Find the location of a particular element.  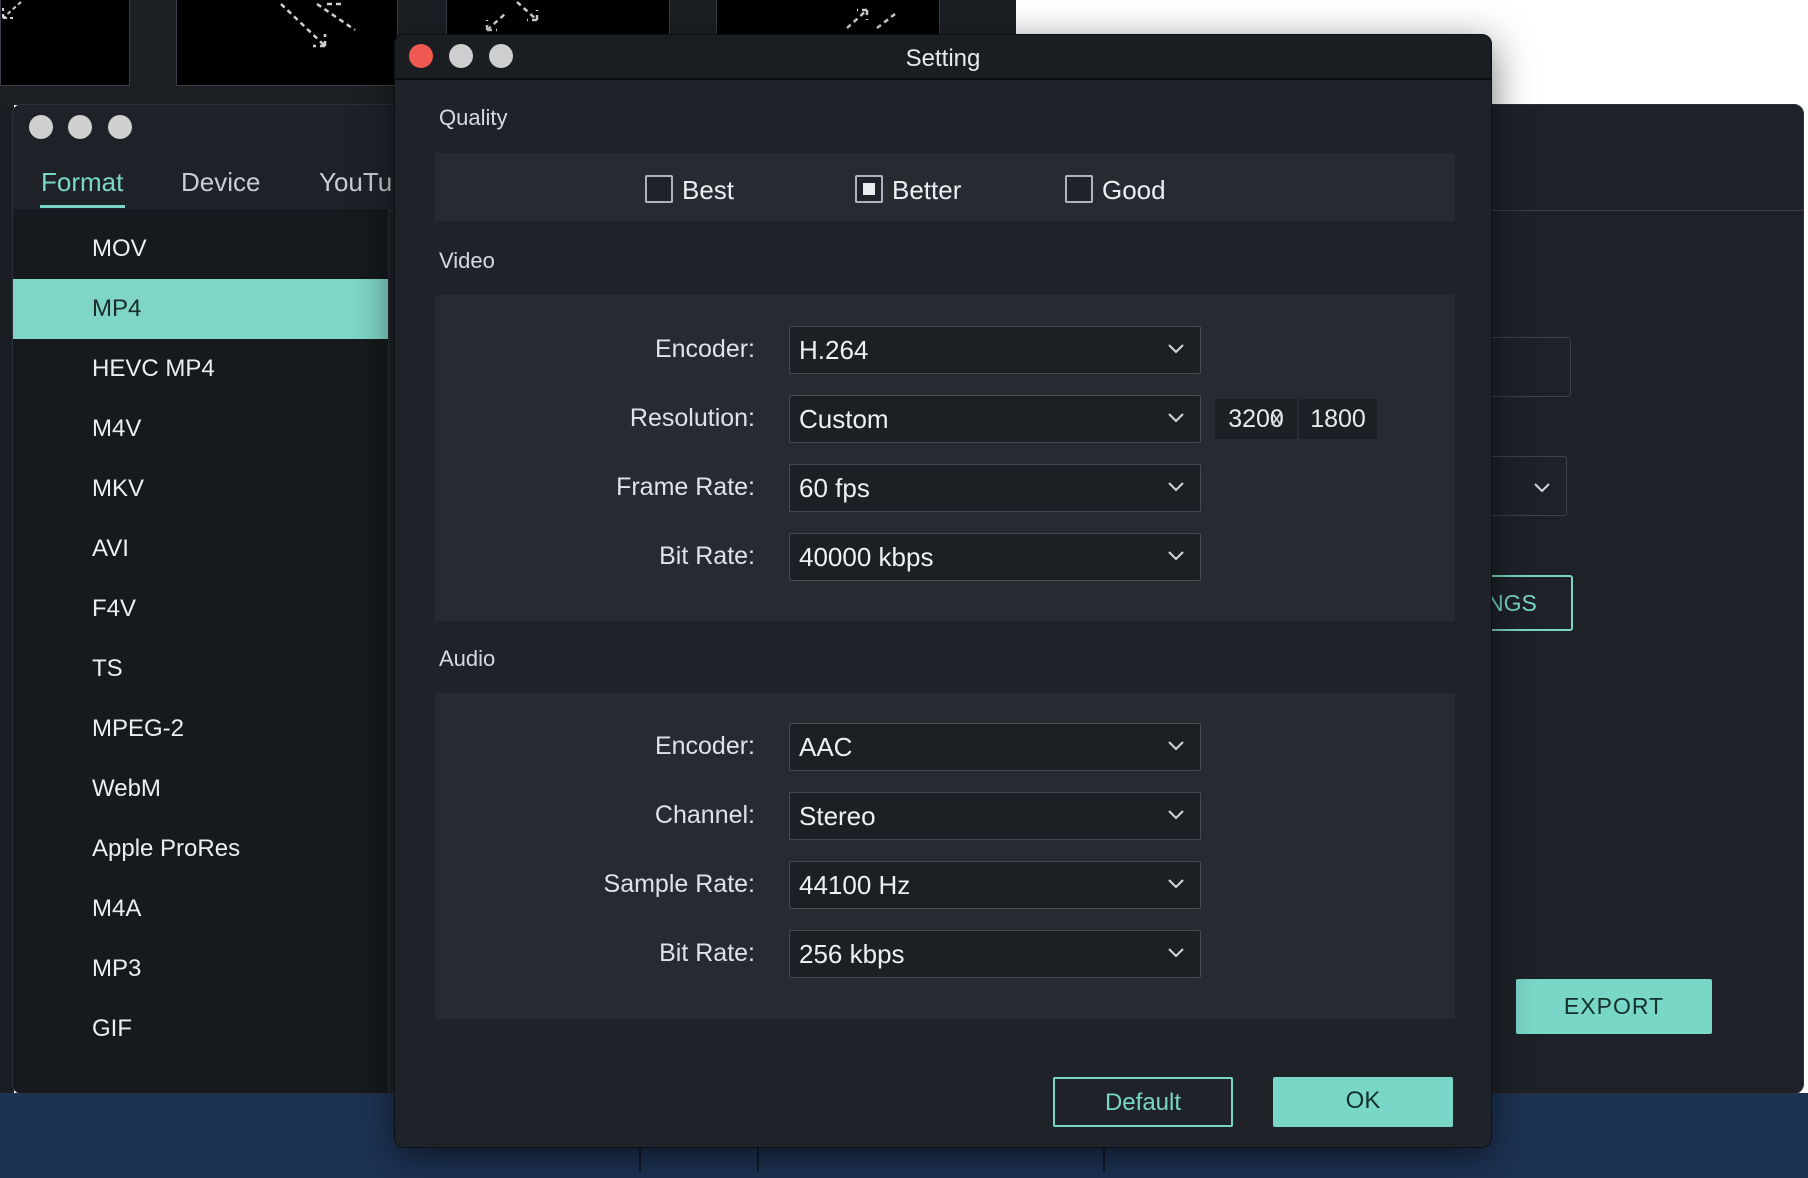

video-encoder-label: Encoder: is located at coordinates (704, 349).